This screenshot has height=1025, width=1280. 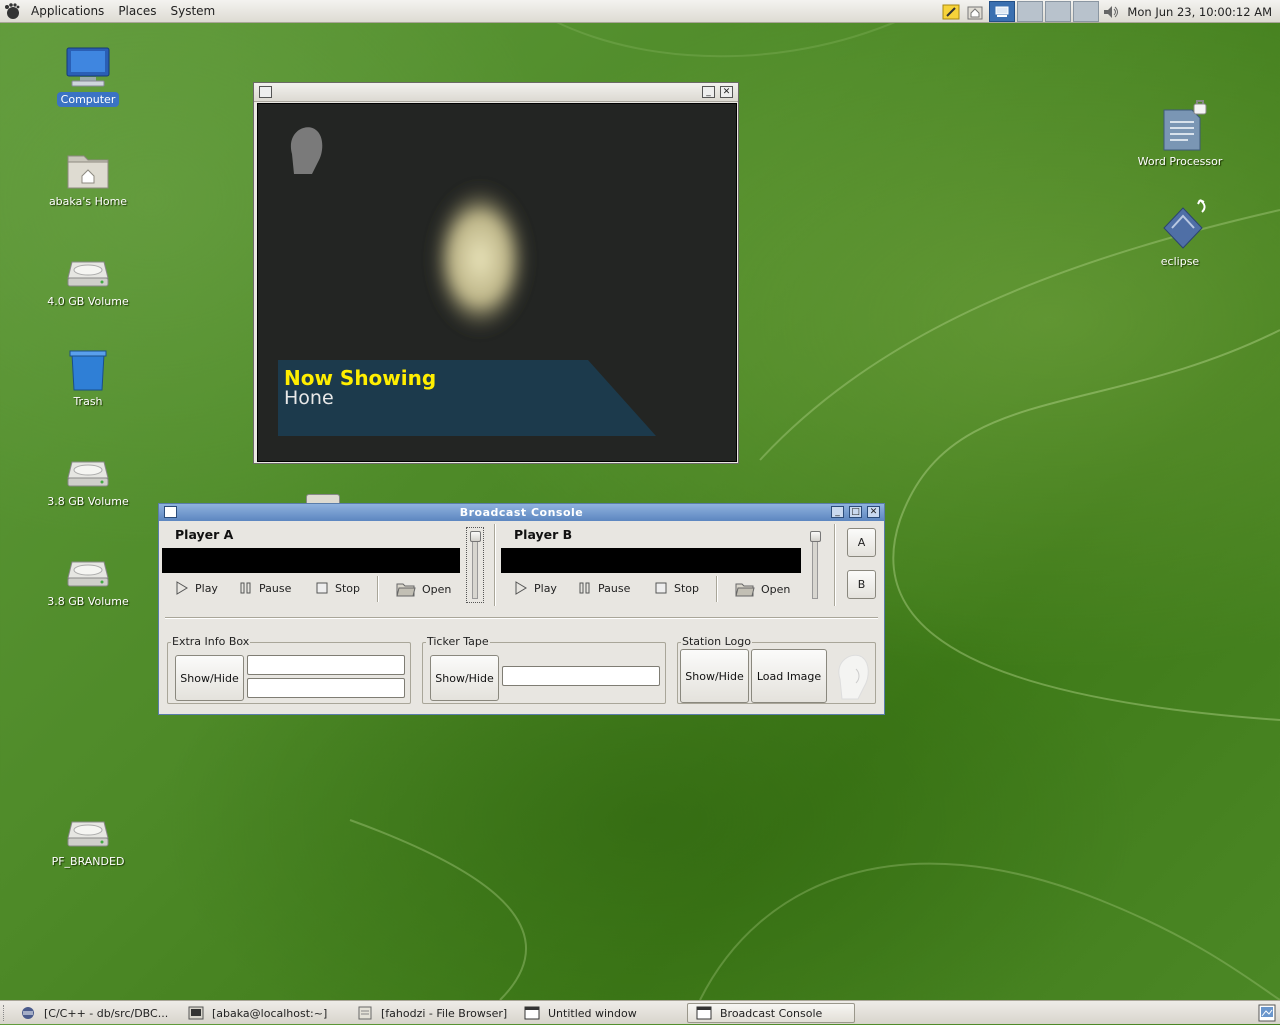 I want to click on notes-icon, so click(x=951, y=12).